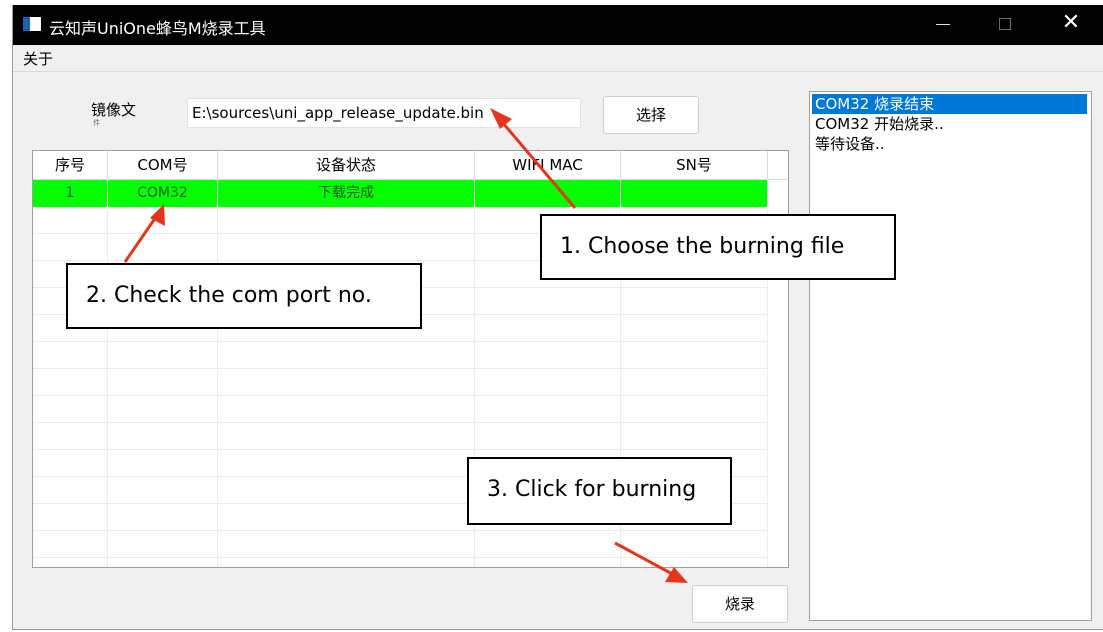 The height and width of the screenshot is (632, 1103). What do you see at coordinates (558, 25) in the screenshot?
I see `title-bar: 云知声UniOne蜂鸟M烧录工具 ✕` at bounding box center [558, 25].